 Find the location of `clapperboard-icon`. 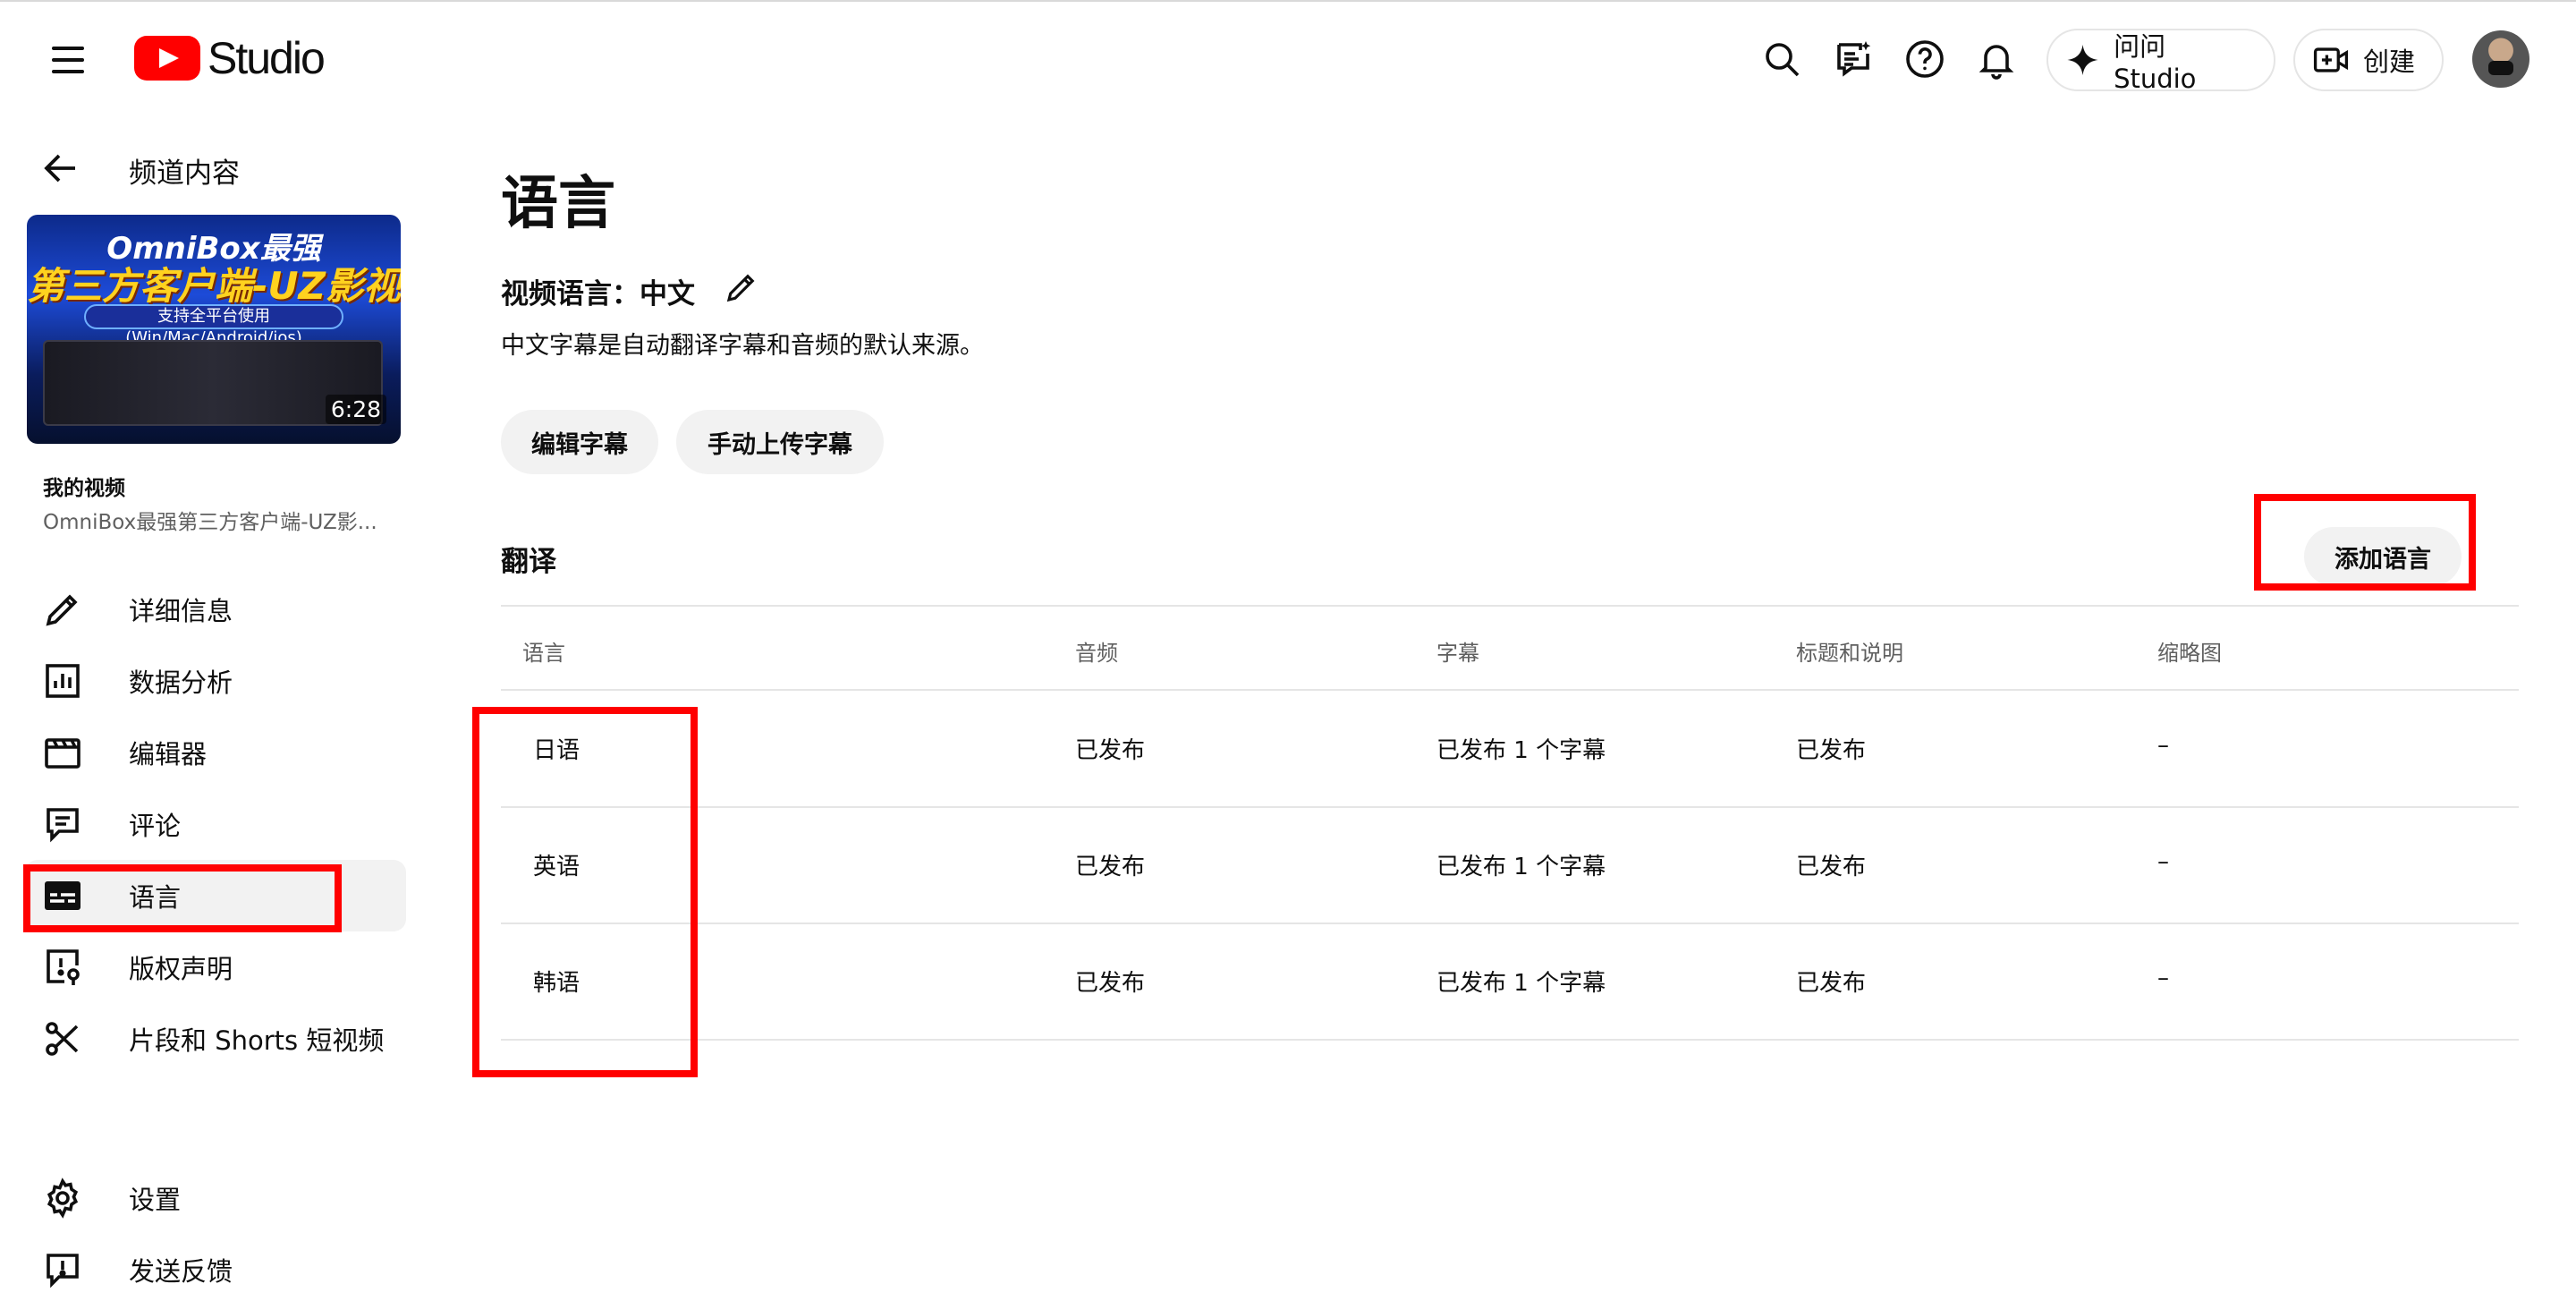

clapperboard-icon is located at coordinates (62, 752).